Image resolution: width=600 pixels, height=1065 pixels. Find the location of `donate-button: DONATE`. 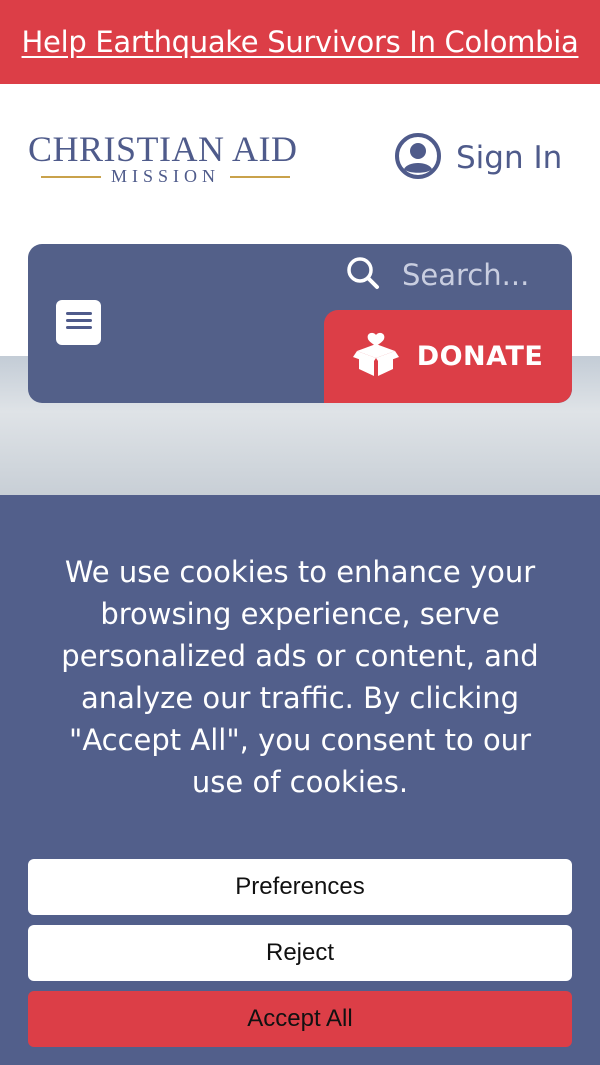

donate-button: DONATE is located at coordinates (448, 356).